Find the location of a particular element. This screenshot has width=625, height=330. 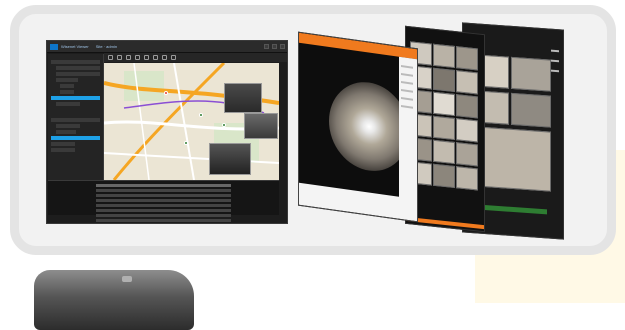

table-header is located at coordinates (163, 185).